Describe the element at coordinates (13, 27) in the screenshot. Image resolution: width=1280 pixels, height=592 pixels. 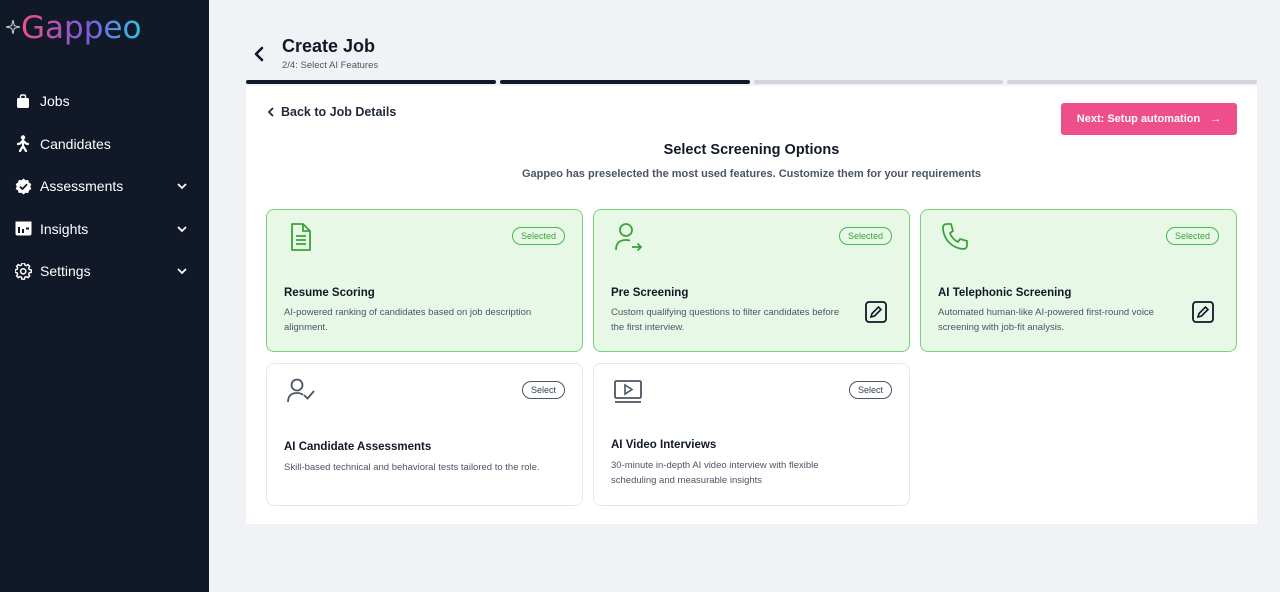
I see `sparkle-icon` at that location.